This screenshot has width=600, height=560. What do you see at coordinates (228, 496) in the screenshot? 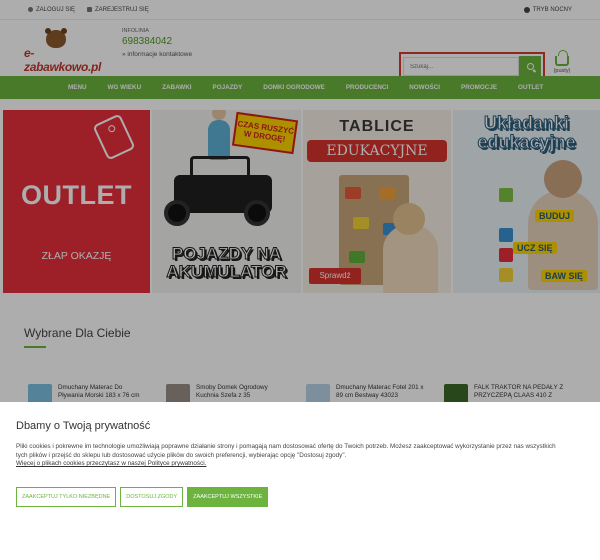
I see `accept-all-button: ZAAKCEPTUJ WSZYSTKIE` at bounding box center [228, 496].